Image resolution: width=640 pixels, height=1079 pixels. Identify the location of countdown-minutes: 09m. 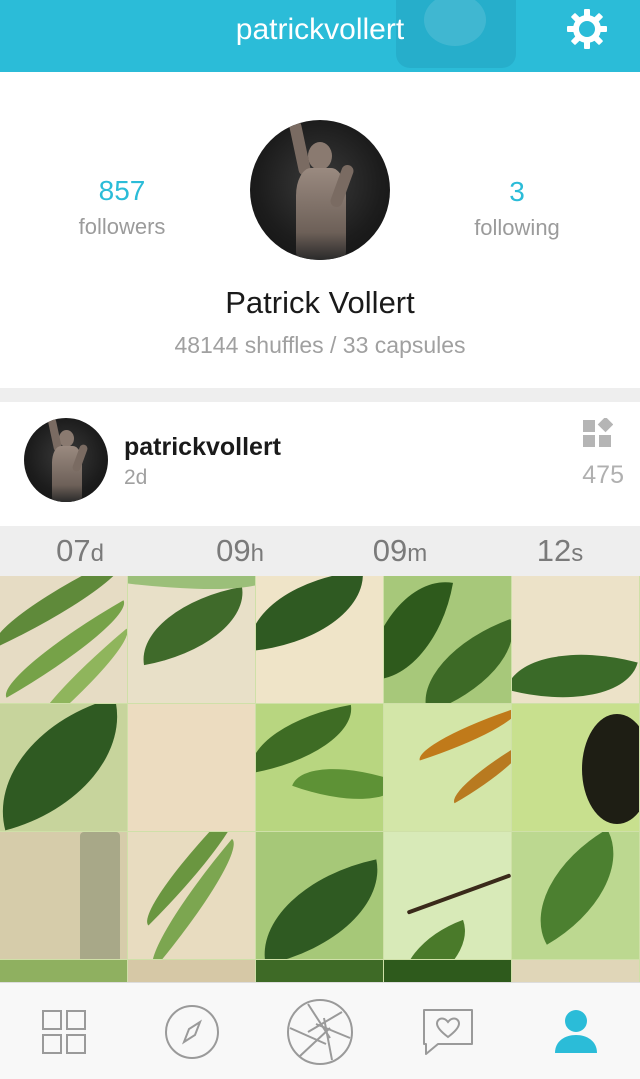
(400, 551).